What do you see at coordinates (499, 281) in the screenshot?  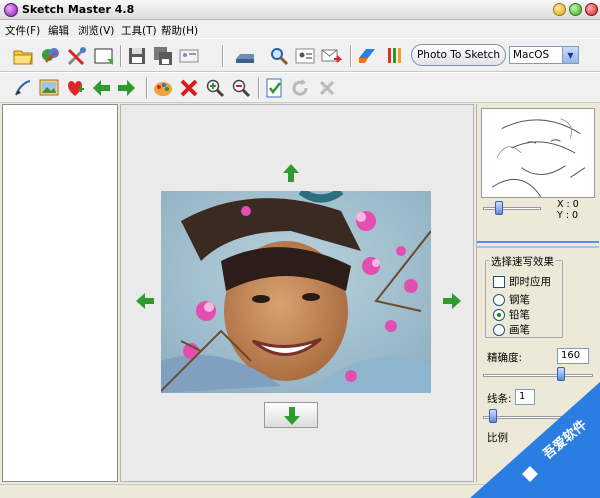 I see `checkbox` at bounding box center [499, 281].